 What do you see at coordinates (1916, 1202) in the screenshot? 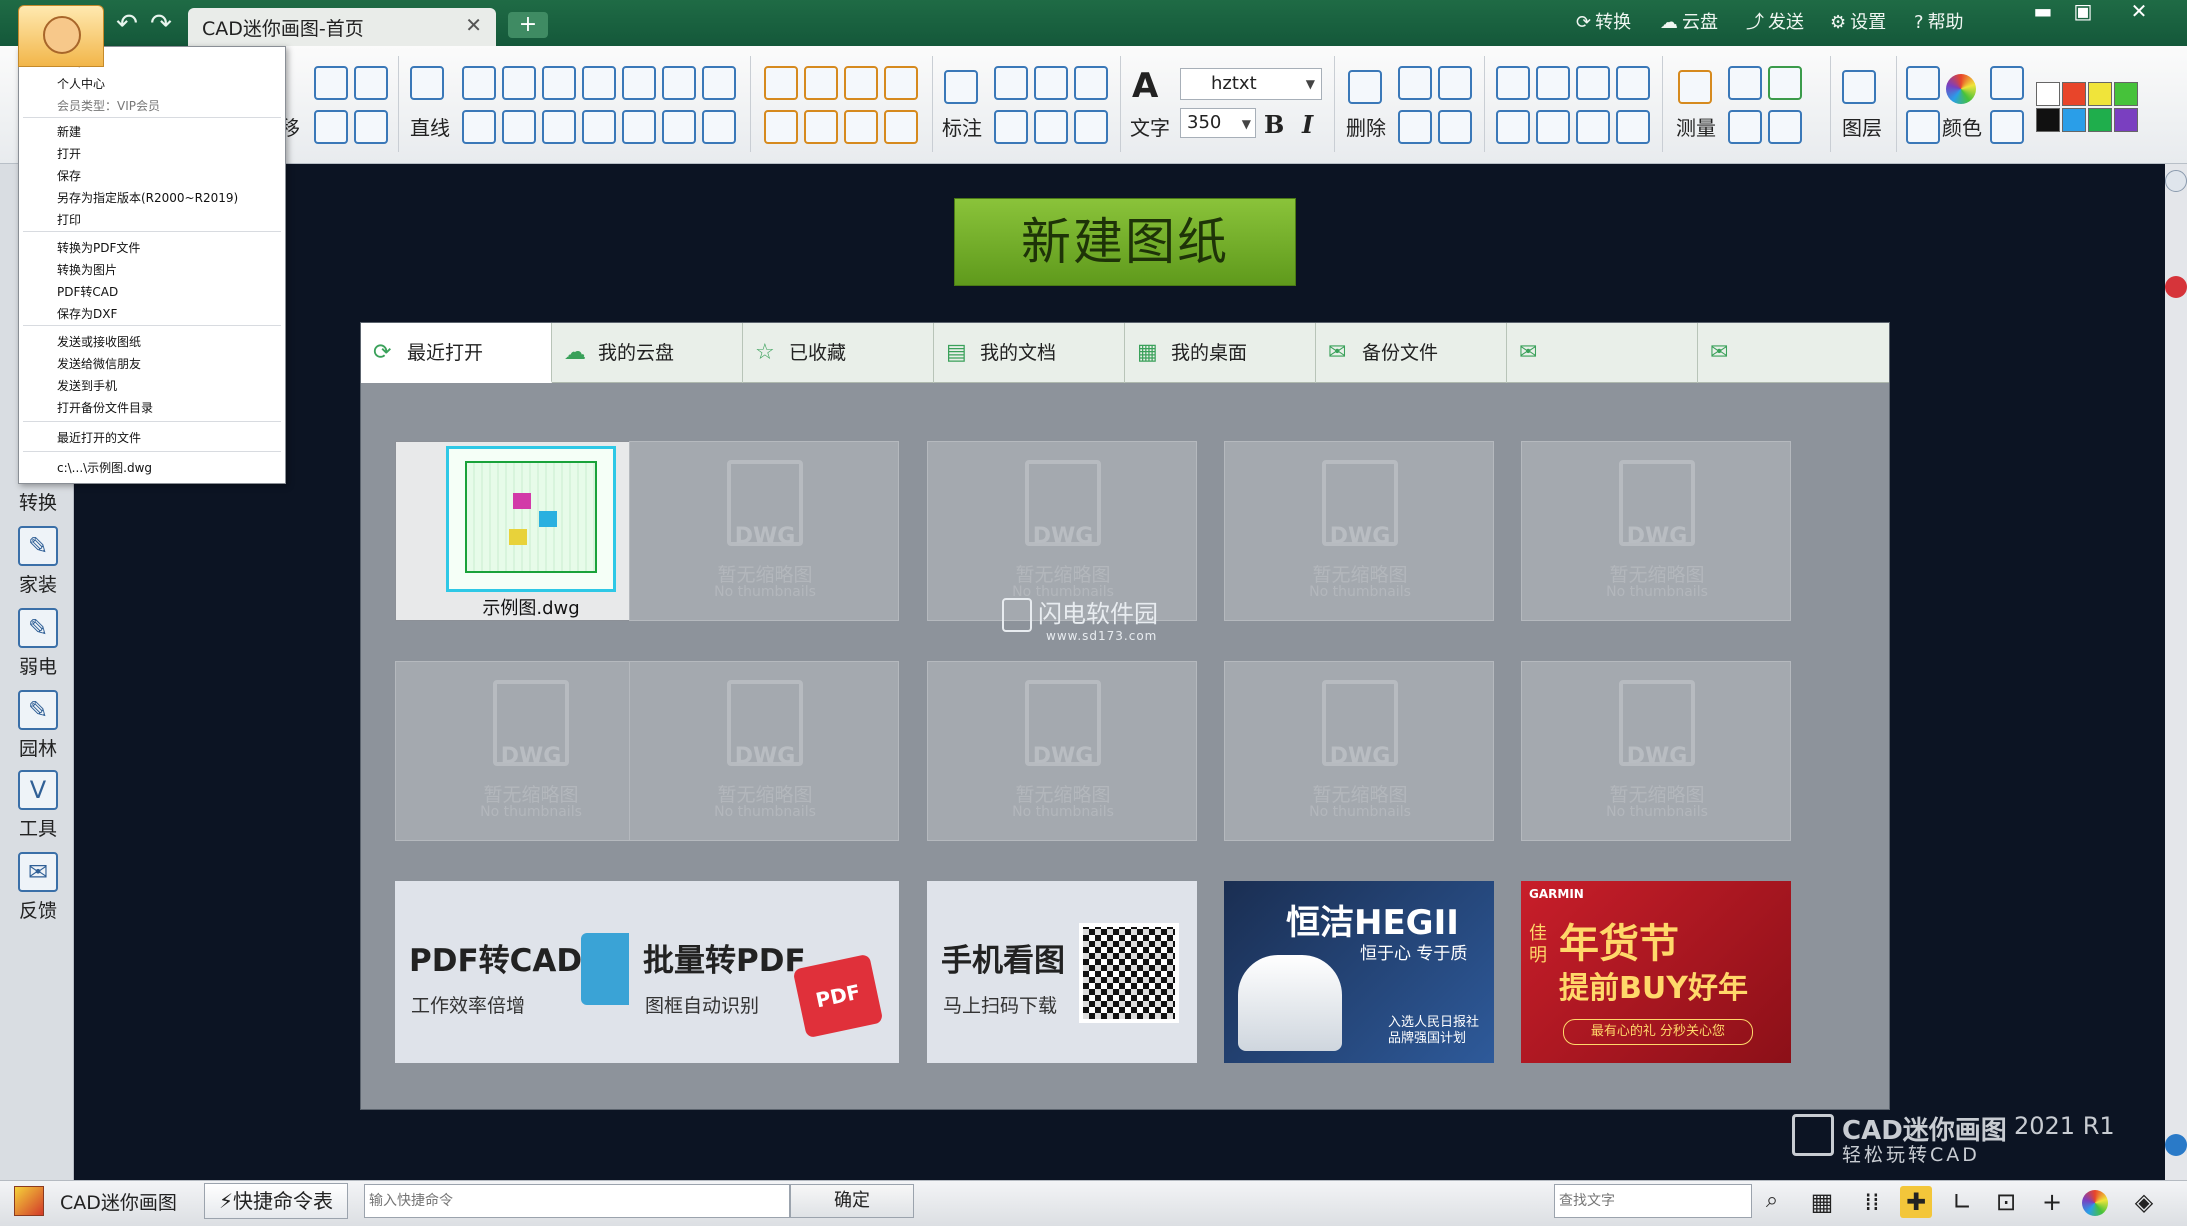
I see `snap-icon: ✚` at bounding box center [1916, 1202].